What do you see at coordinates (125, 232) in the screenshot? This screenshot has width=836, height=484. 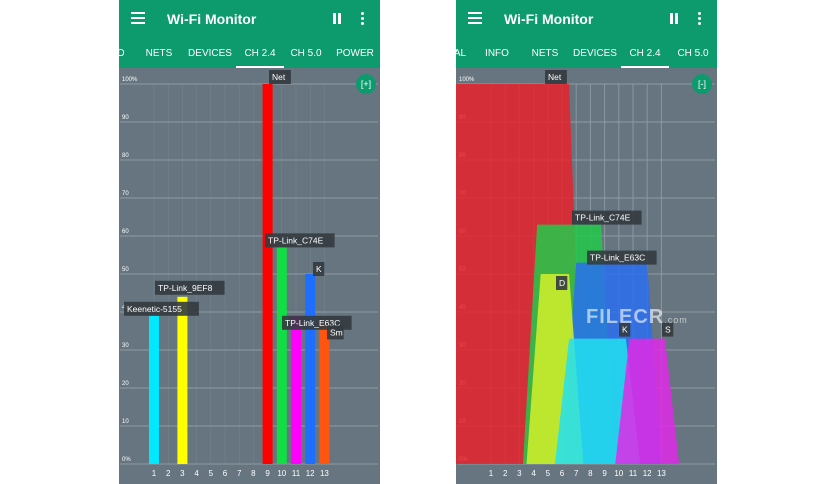 I see `y-tick-label: 60` at bounding box center [125, 232].